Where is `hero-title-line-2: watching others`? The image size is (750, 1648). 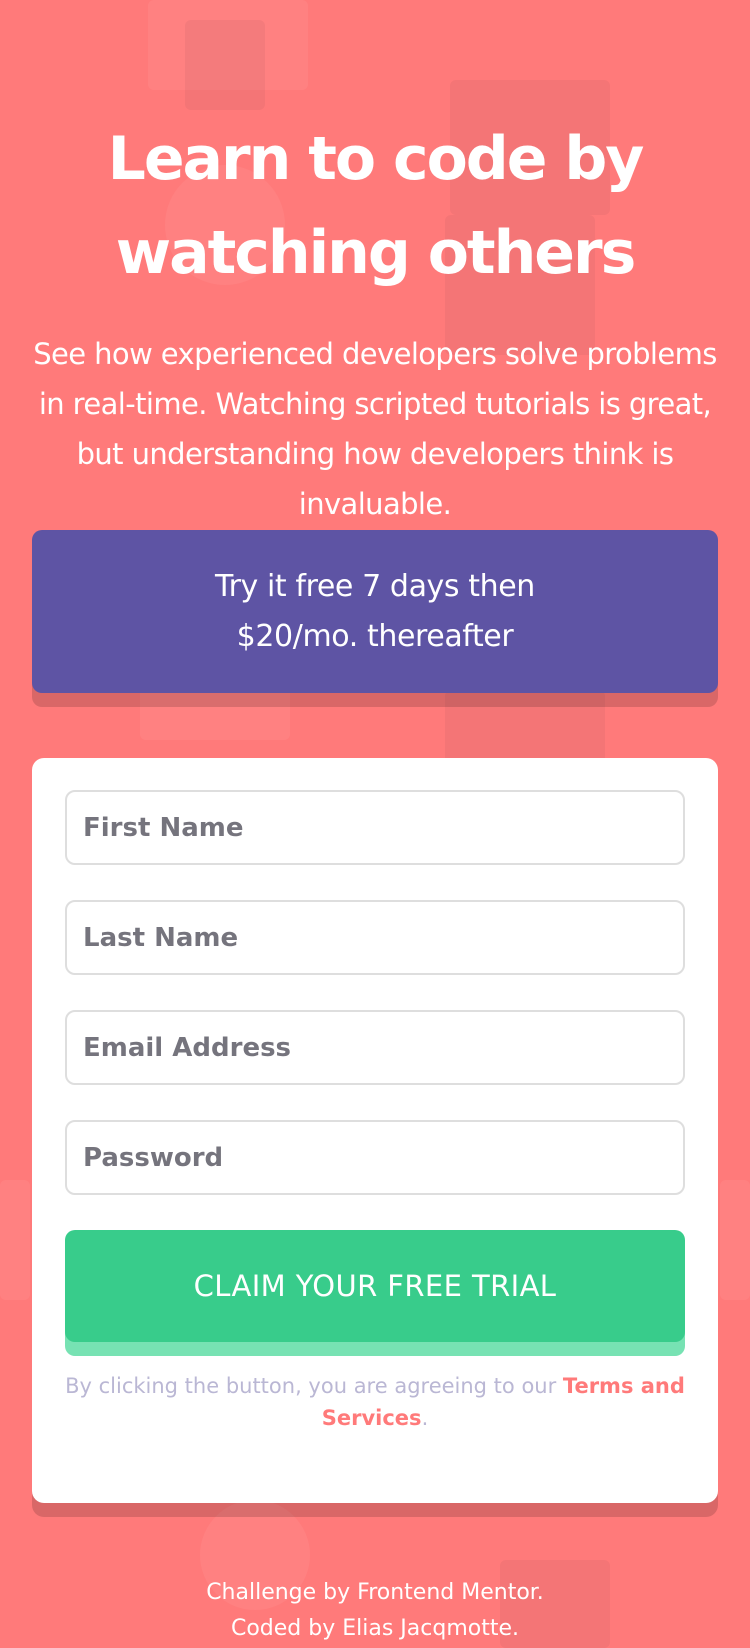 hero-title-line-2: watching others is located at coordinates (376, 253).